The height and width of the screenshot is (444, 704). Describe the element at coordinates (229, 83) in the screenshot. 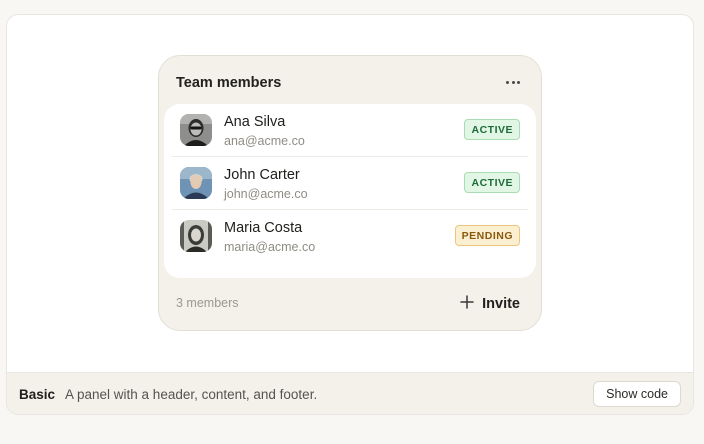

I see `panel-title: Team members` at that location.